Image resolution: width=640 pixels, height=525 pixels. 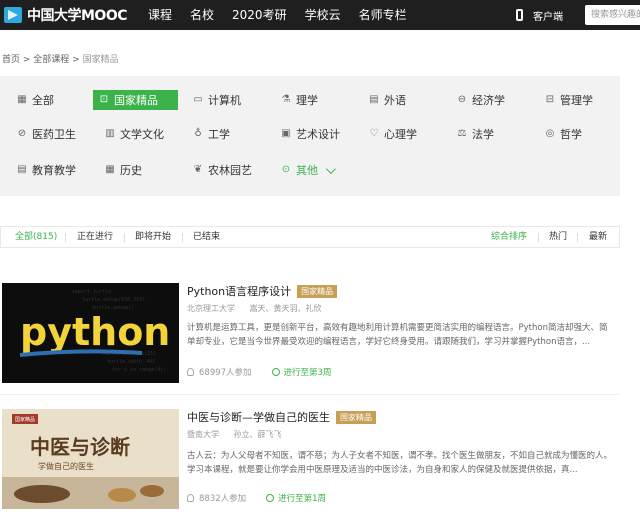 What do you see at coordinates (51, 60) in the screenshot?
I see `breadcrumb-all-courses: 全部课程` at bounding box center [51, 60].